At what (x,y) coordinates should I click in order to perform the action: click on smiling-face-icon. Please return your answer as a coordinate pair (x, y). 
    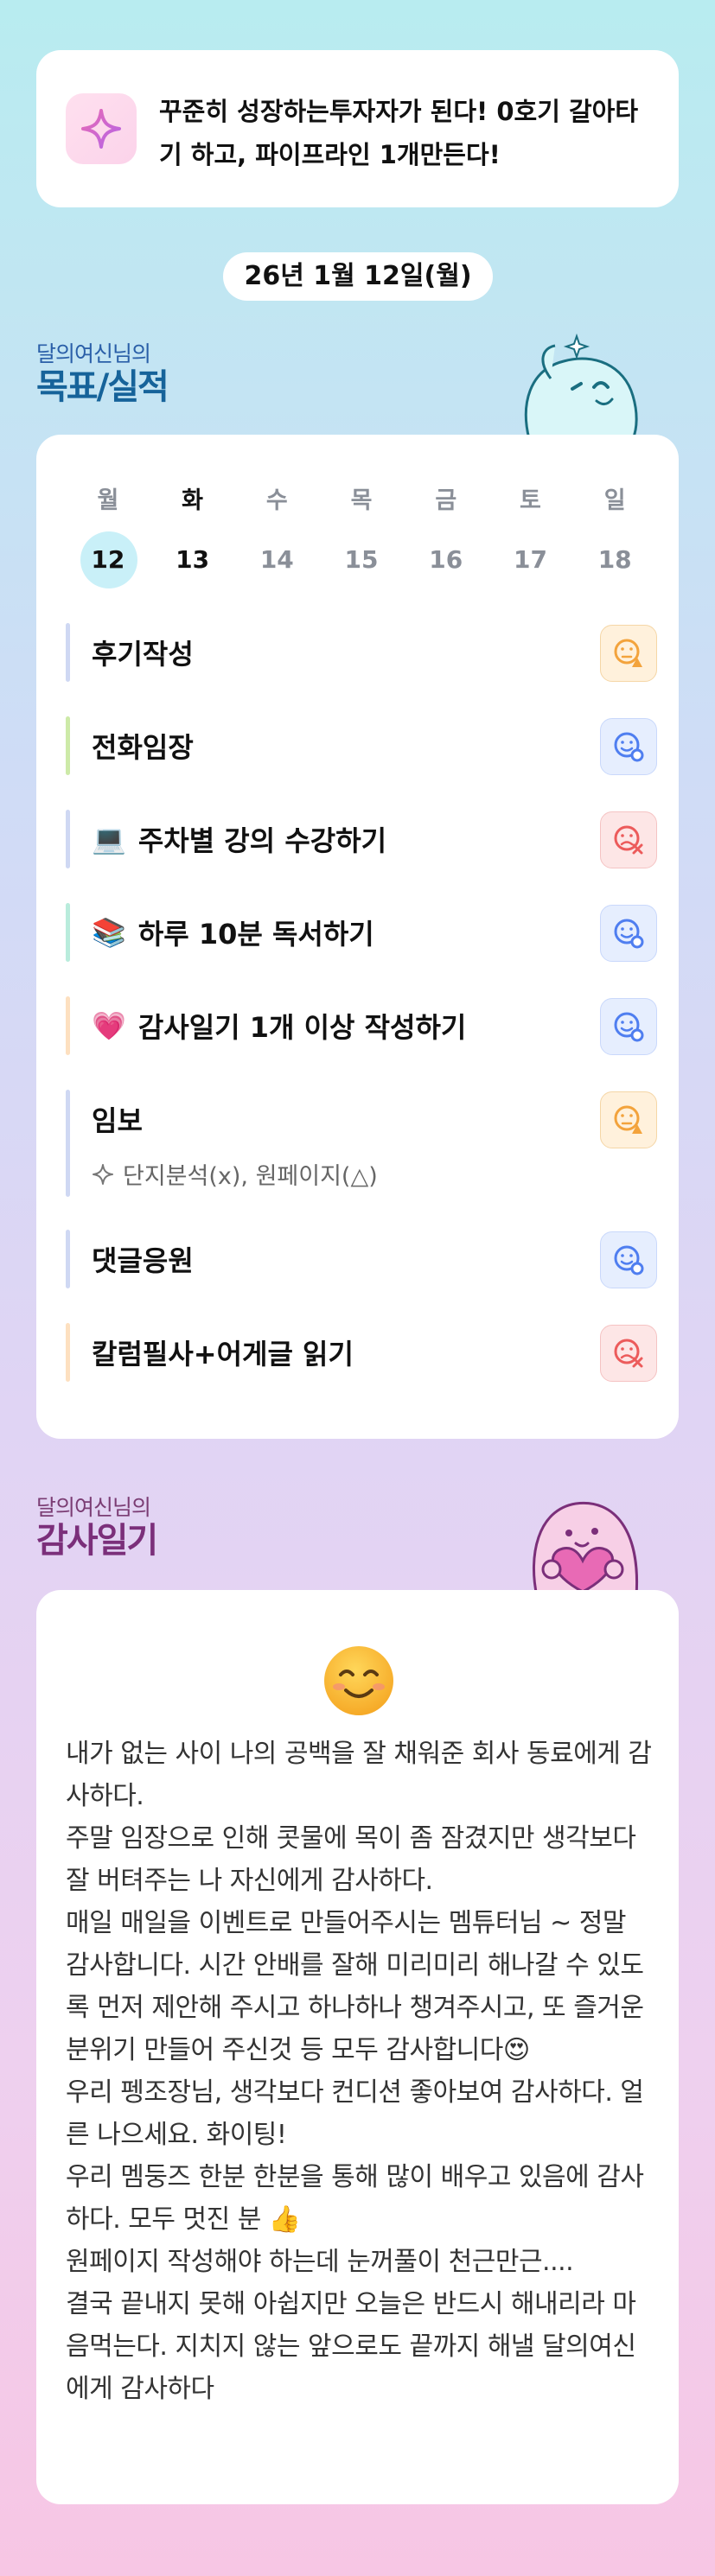
    Looking at the image, I should click on (359, 1680).